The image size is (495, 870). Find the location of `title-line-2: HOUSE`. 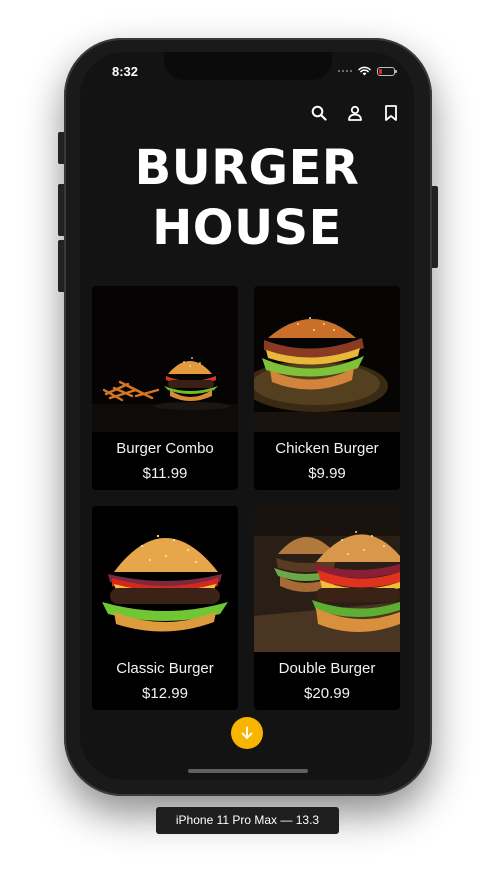

title-line-2: HOUSE is located at coordinates (247, 228).